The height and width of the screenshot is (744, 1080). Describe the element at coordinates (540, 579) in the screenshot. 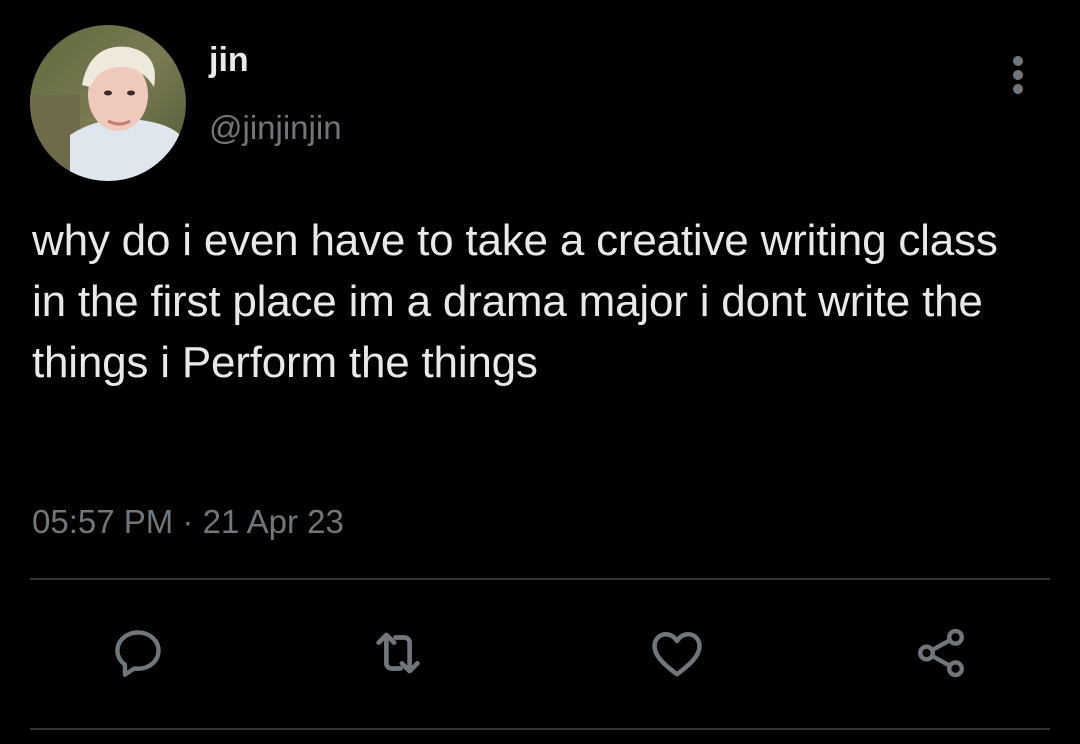

I see `divider` at that location.